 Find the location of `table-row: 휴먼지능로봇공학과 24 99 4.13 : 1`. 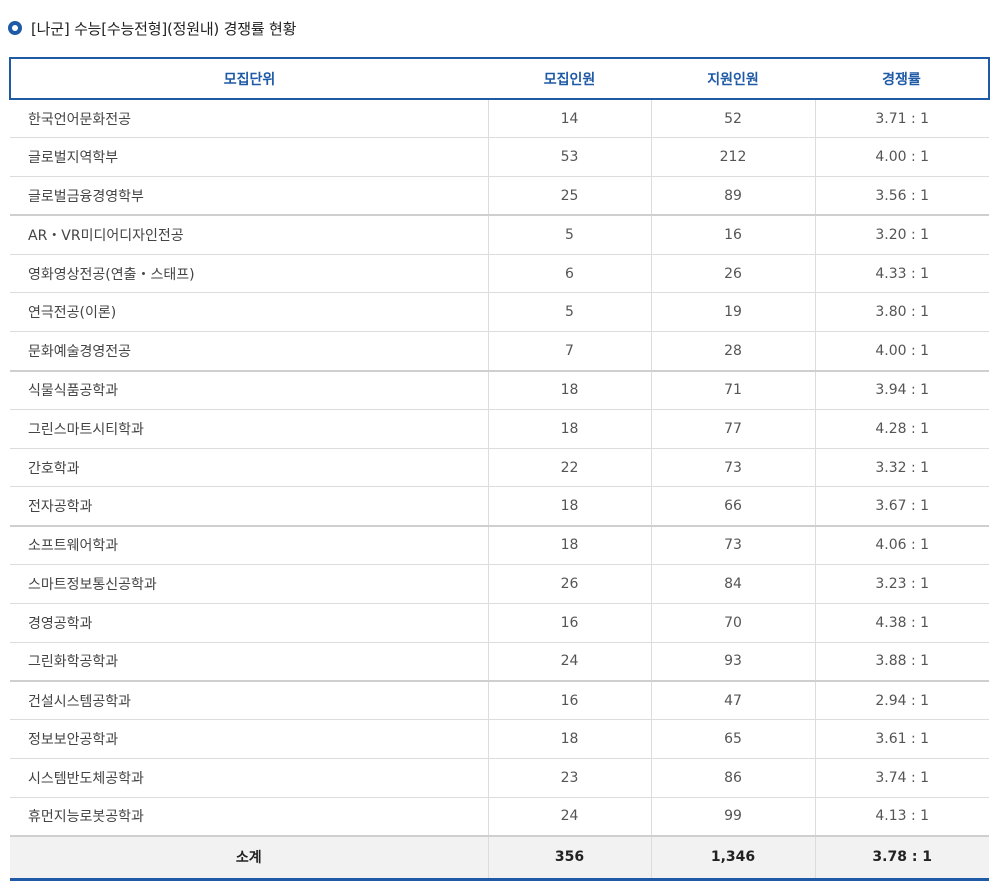

table-row: 휴먼지능로봇공학과 24 99 4.13 : 1 is located at coordinates (499, 817).